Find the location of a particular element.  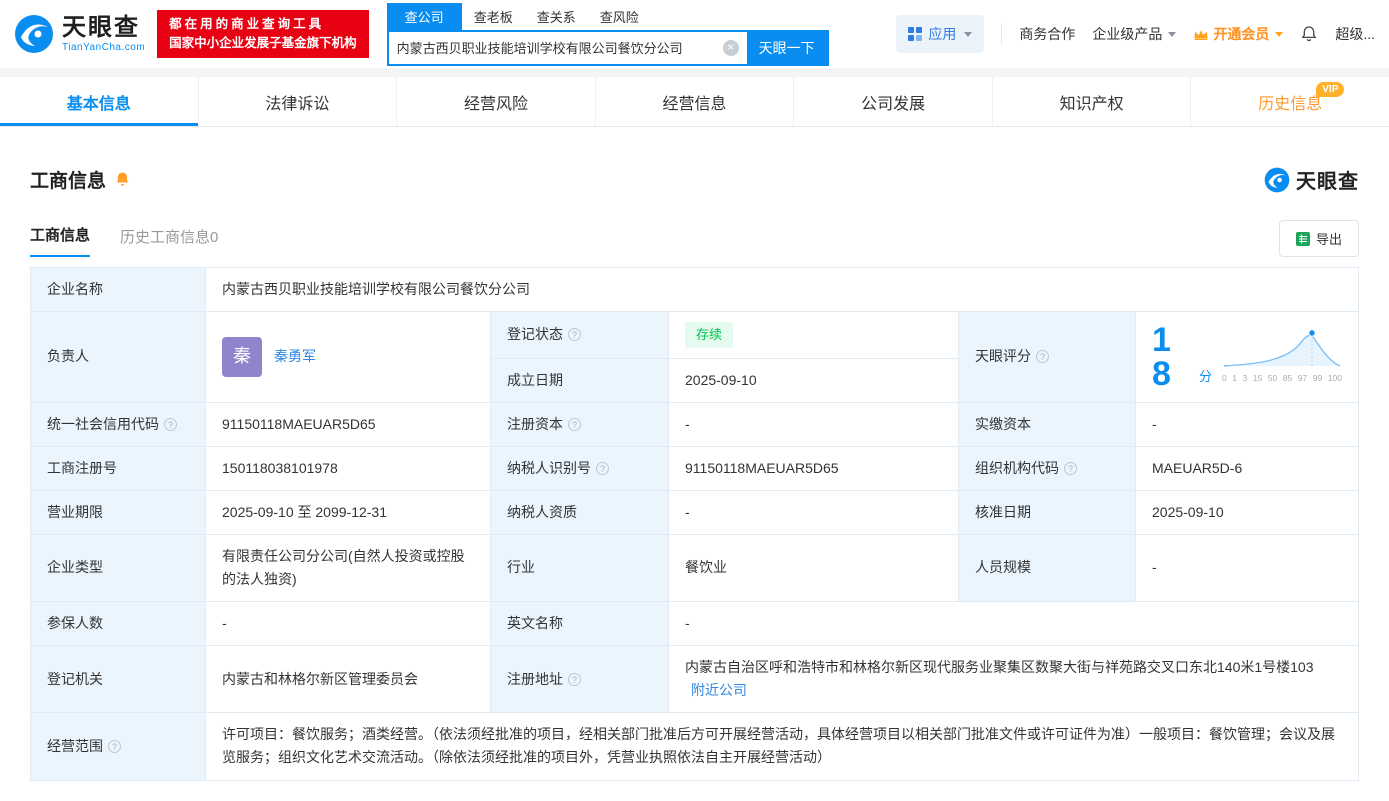

search-tabs: 查公司 查老板 查关系 查风险 is located at coordinates (607, 16).